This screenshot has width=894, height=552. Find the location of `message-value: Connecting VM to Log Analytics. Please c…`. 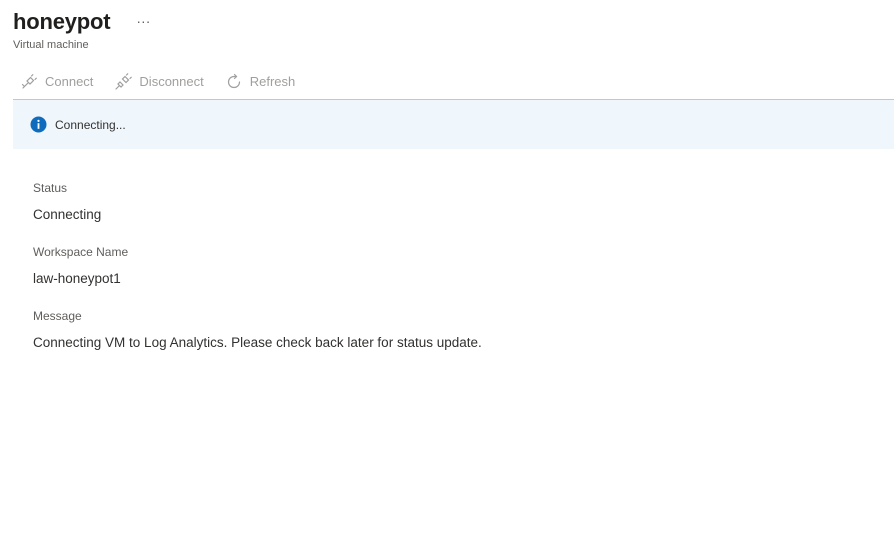

message-value: Connecting VM to Log Analytics. Please c… is located at coordinates (257, 342).